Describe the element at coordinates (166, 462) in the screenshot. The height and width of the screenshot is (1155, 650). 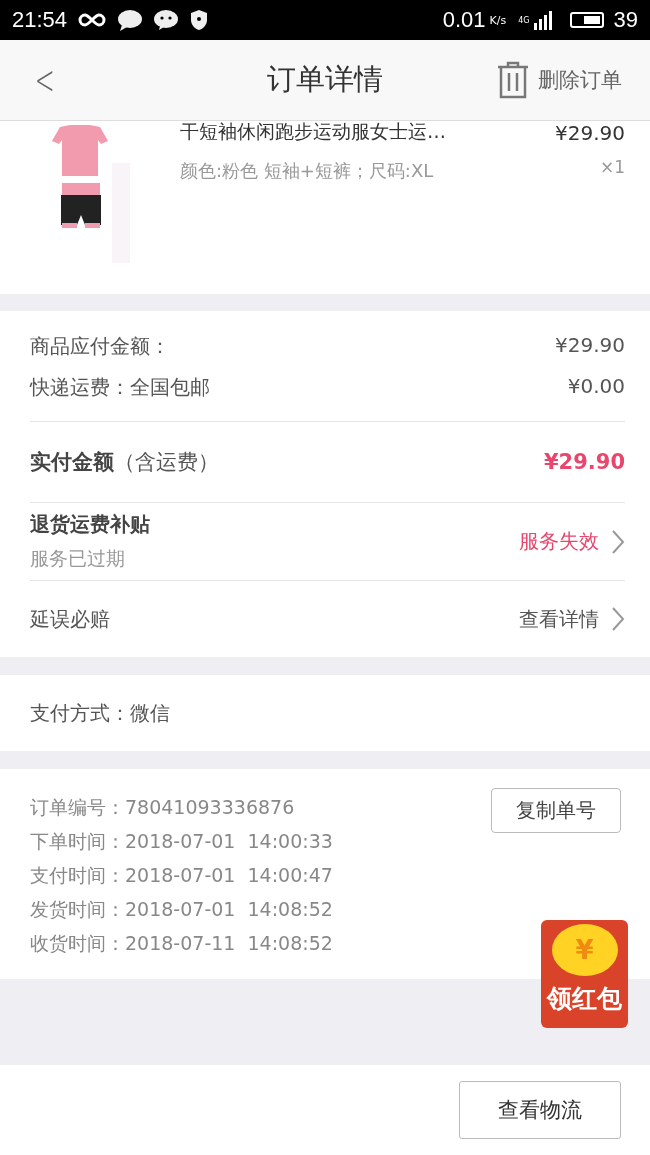
I see `total-note: （含运费）` at that location.